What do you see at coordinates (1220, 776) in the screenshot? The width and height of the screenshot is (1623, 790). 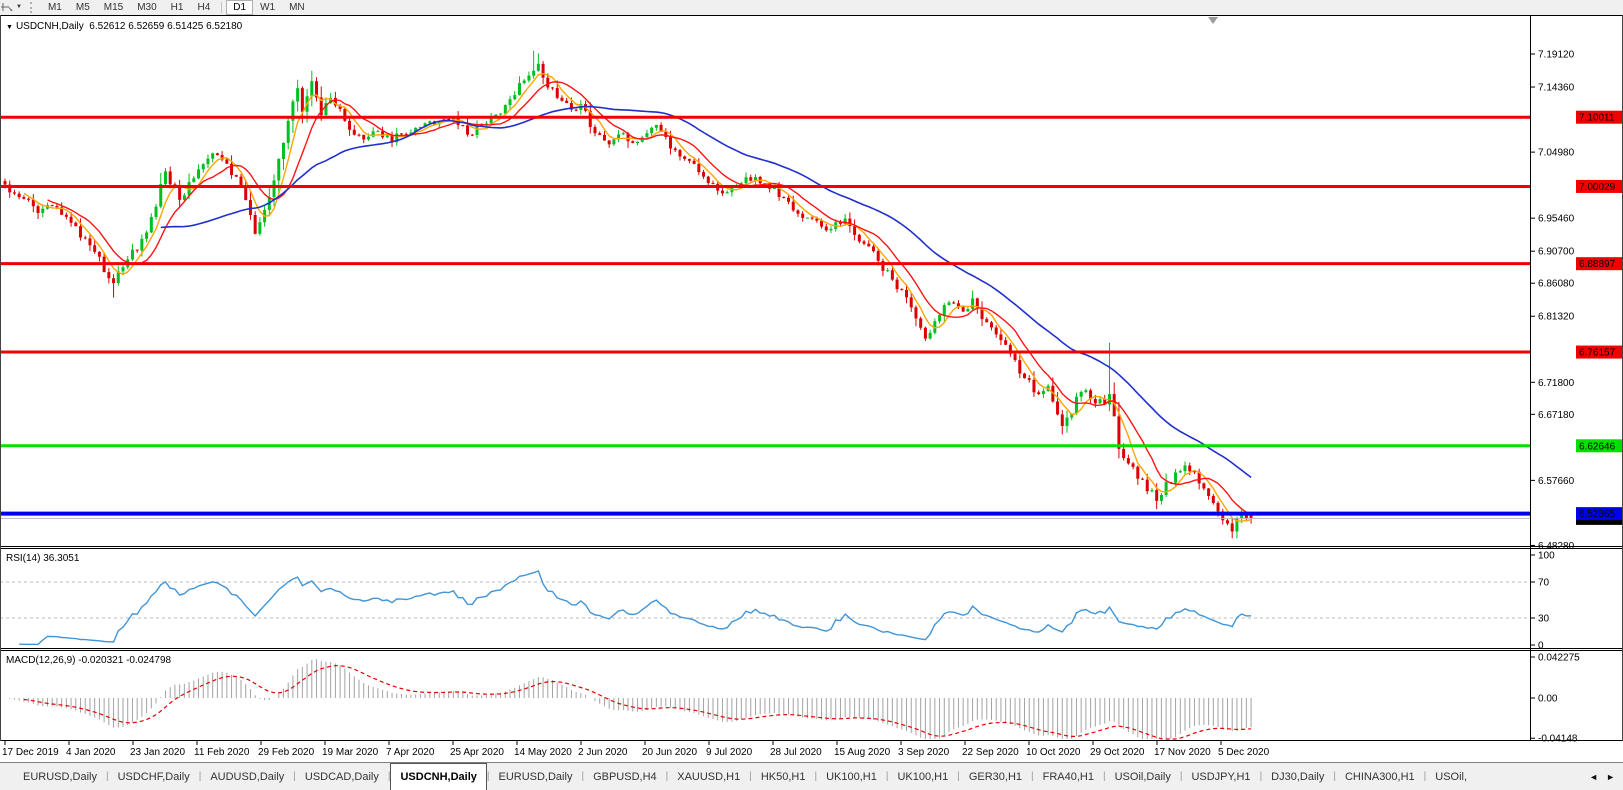 I see `chart-tab-usdjpy-h1: USDJPY,H1` at bounding box center [1220, 776].